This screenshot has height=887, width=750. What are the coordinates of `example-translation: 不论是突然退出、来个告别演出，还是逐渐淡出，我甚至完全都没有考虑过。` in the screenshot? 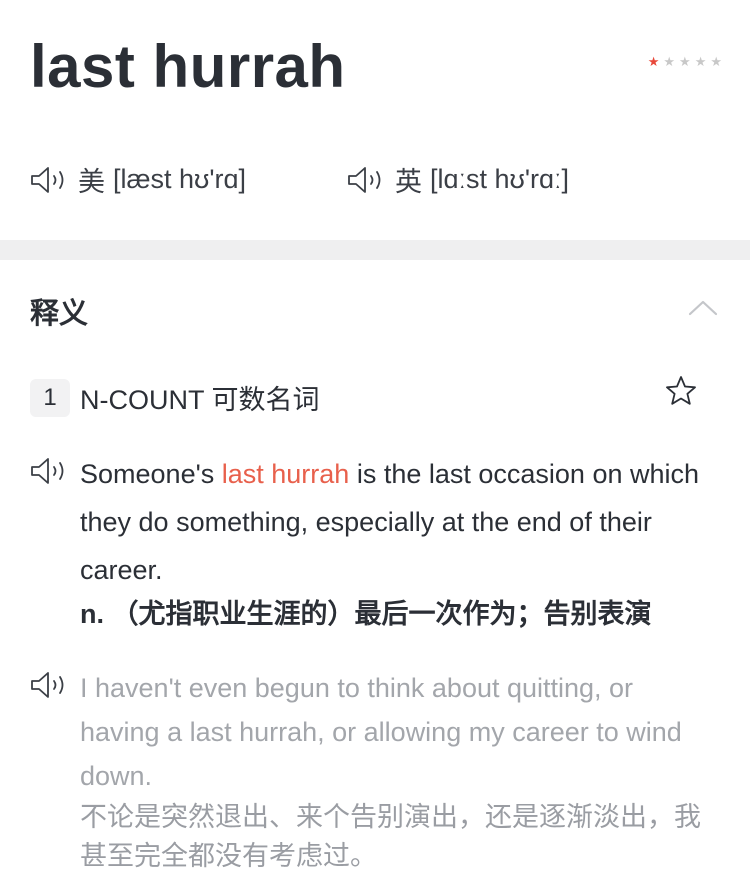 It's located at (390, 836).